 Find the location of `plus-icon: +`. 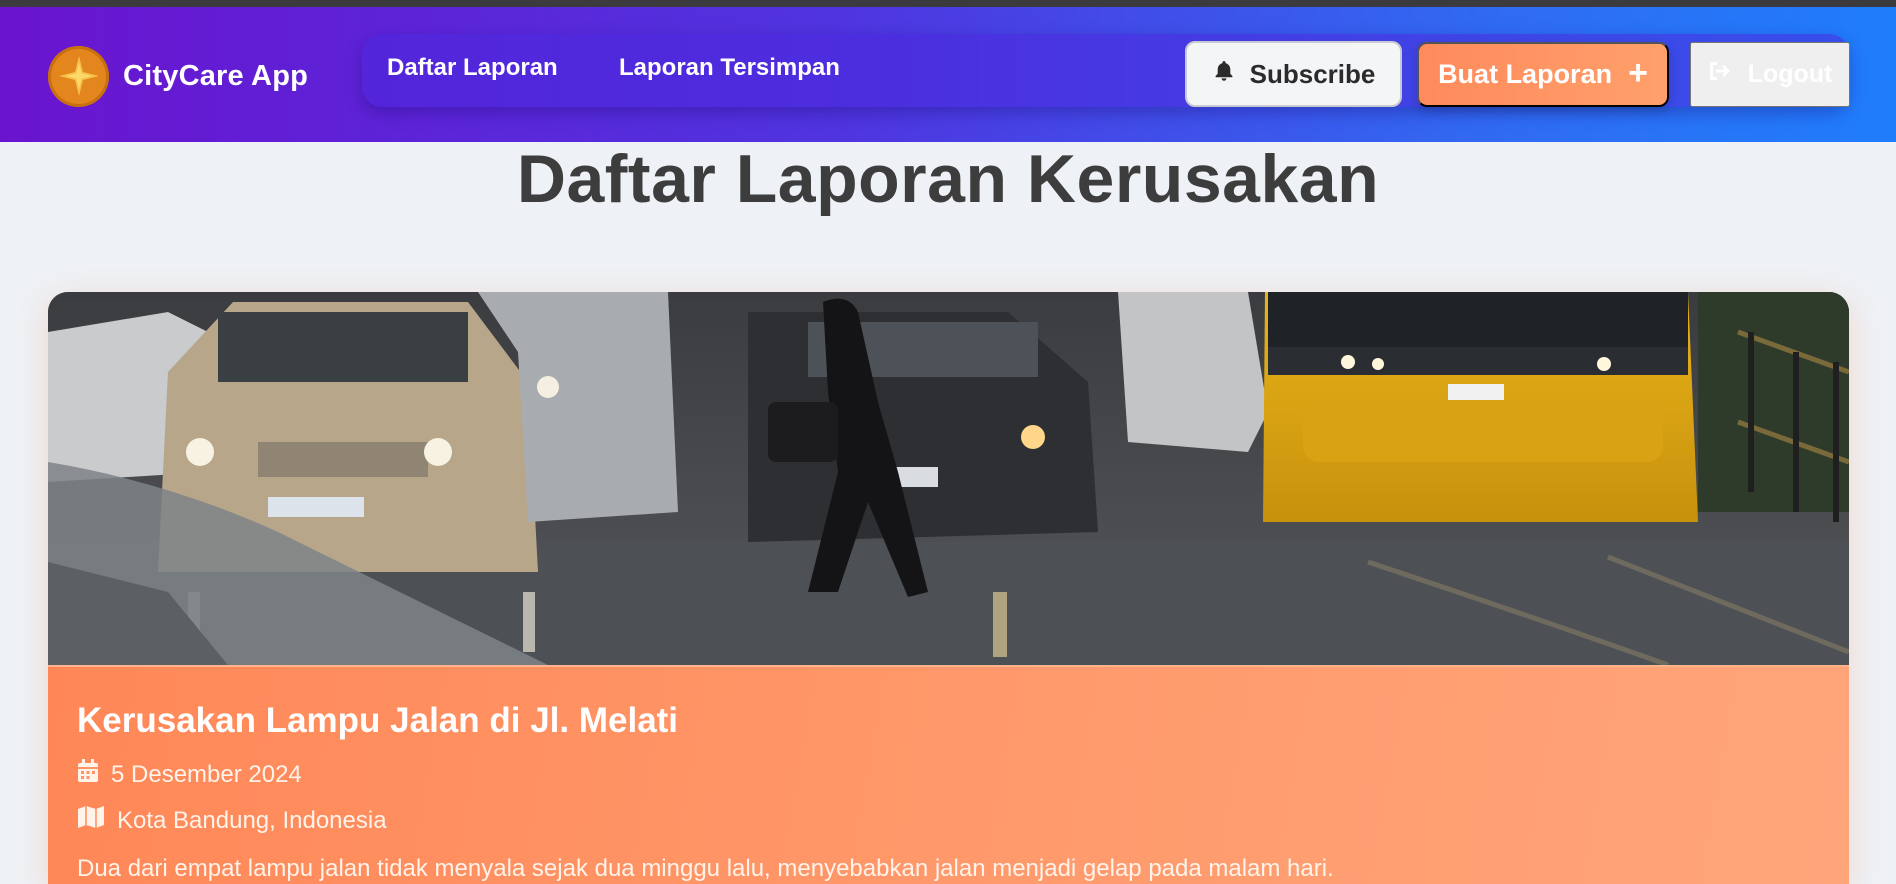

plus-icon: + is located at coordinates (1638, 72).